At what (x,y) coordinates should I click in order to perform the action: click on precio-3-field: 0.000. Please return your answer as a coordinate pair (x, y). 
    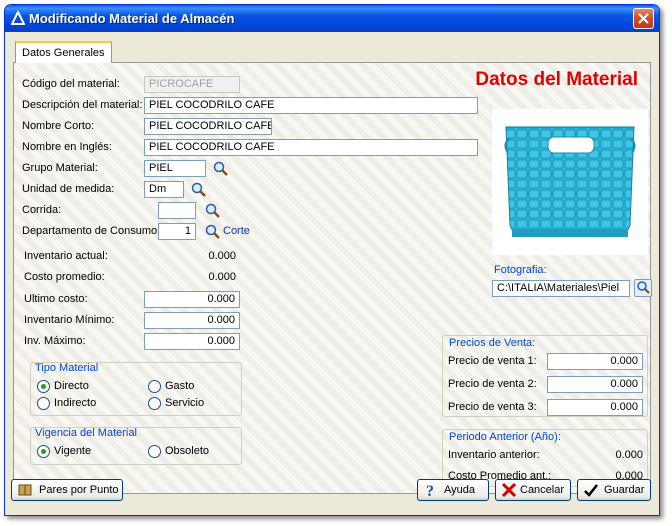
    Looking at the image, I should click on (595, 407).